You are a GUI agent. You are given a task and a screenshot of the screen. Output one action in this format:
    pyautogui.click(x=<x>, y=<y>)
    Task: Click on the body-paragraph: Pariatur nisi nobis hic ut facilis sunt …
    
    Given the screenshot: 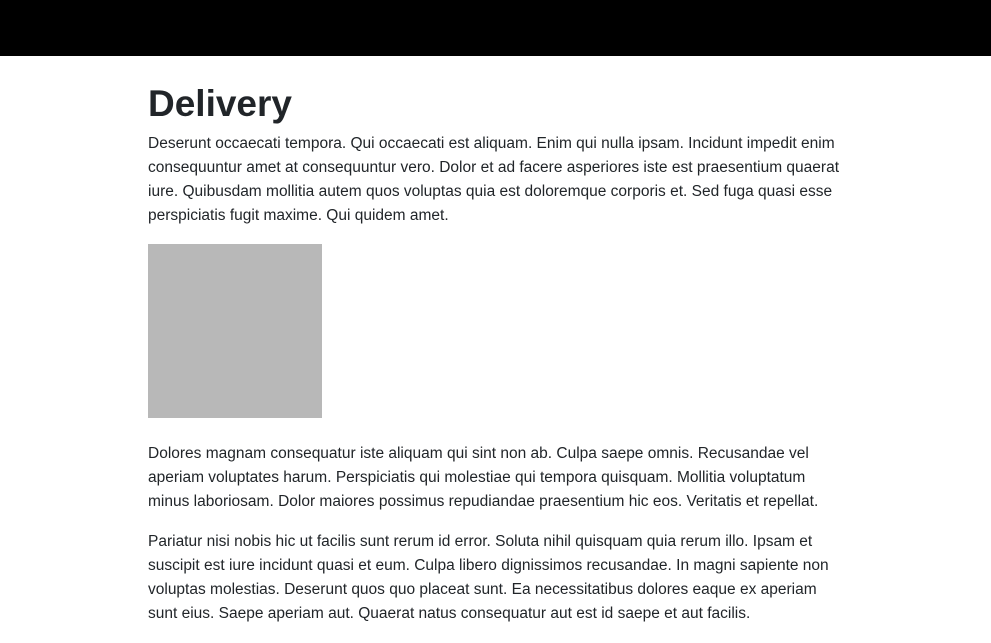 What is the action you would take?
    pyautogui.click(x=488, y=577)
    